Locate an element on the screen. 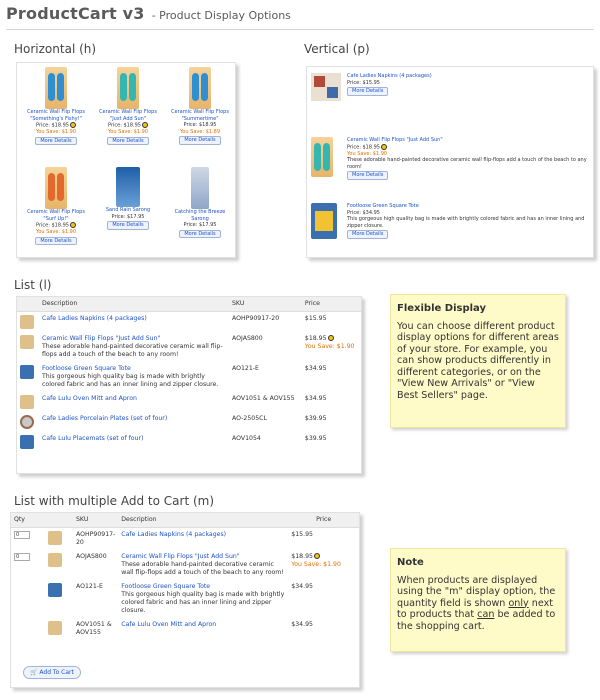 Image resolution: width=600 pixels, height=700 pixels. napkins-image is located at coordinates (326, 87).